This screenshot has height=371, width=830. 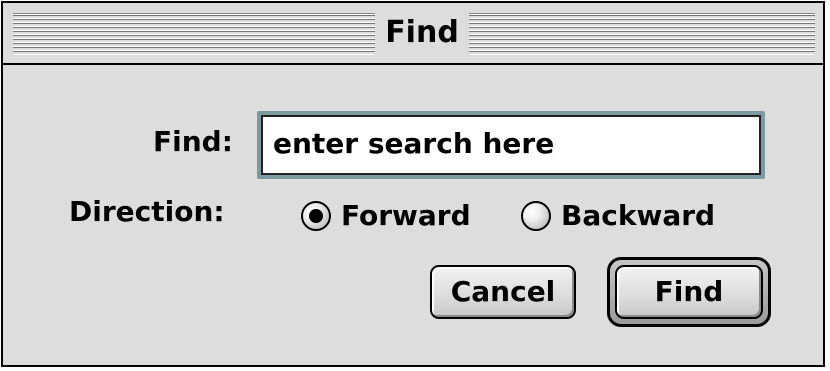 I want to click on find-button: Find, so click(x=689, y=292).